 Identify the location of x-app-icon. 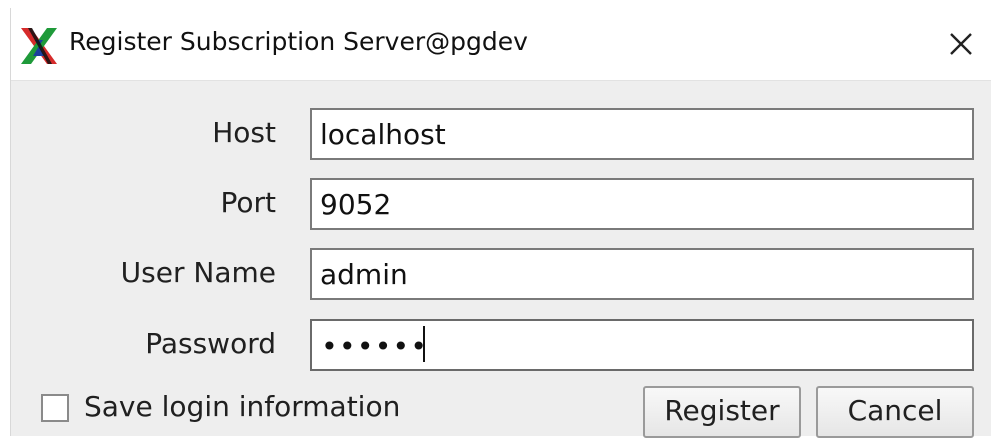
(39, 46).